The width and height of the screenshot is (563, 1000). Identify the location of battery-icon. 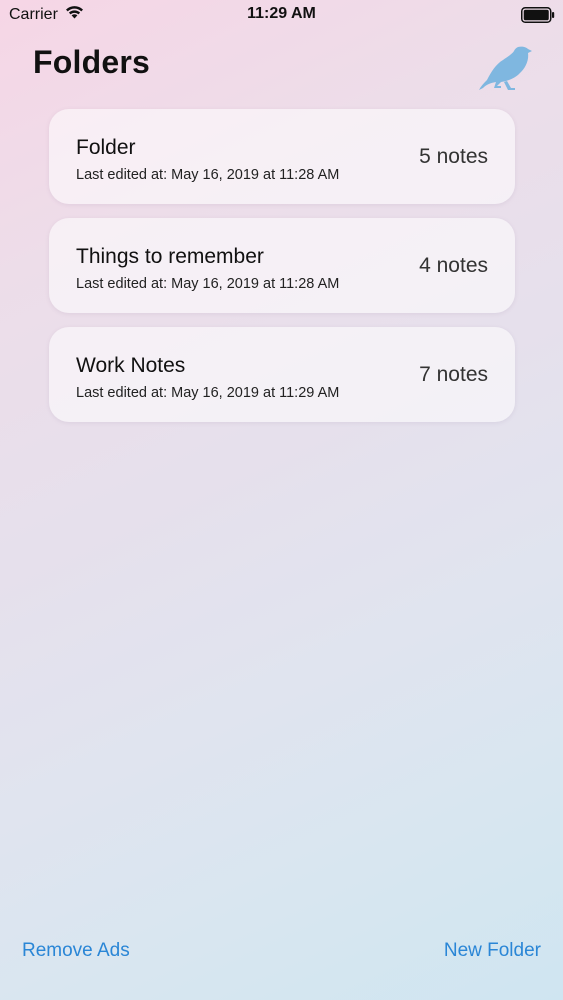
(538, 15).